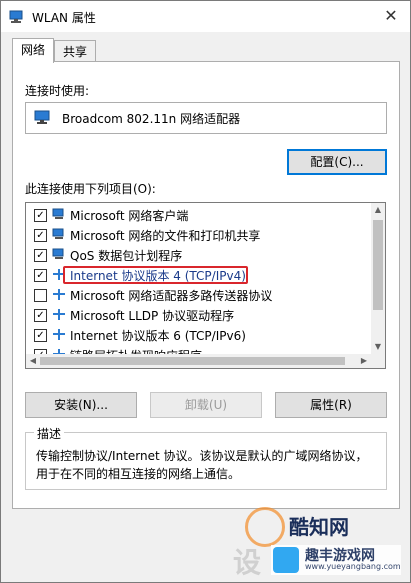 This screenshot has width=411, height=583. I want to click on scroll-down-icon: ▼, so click(378, 347).